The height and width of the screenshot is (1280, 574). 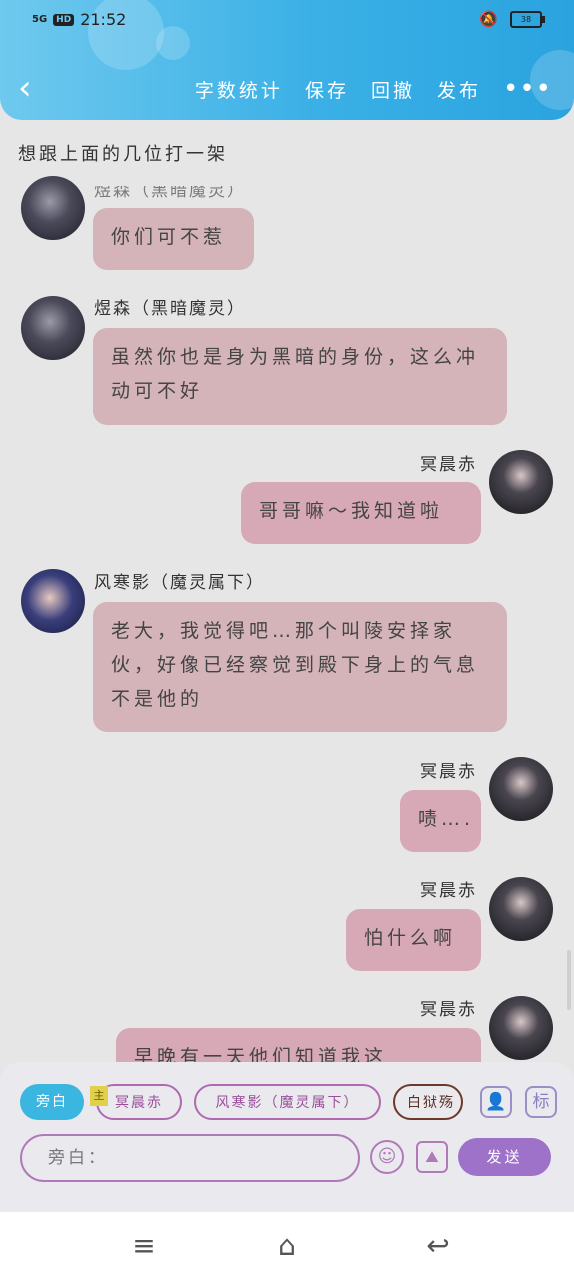 I want to click on message-bubble: 你们可不惹, so click(x=173, y=239).